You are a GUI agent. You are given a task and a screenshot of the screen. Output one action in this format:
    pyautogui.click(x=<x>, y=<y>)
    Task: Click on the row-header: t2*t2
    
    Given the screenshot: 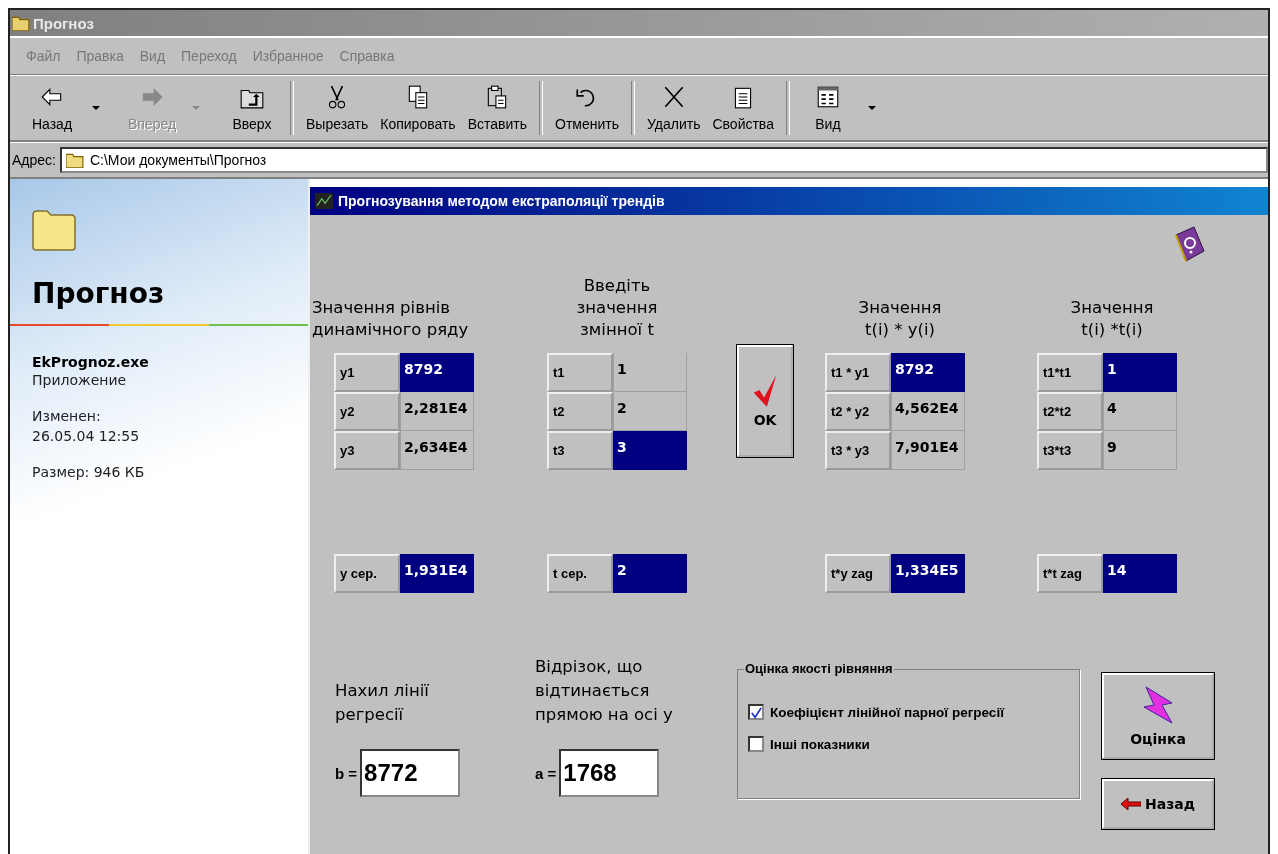 What is the action you would take?
    pyautogui.click(x=1070, y=411)
    